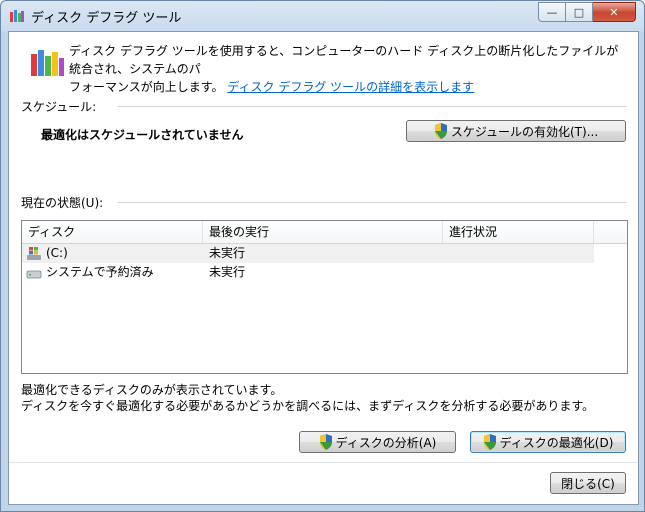 This screenshot has height=512, width=645. What do you see at coordinates (152, 390) in the screenshot?
I see `footnote-line1: 最適化できるディスクのみが表示されています。` at bounding box center [152, 390].